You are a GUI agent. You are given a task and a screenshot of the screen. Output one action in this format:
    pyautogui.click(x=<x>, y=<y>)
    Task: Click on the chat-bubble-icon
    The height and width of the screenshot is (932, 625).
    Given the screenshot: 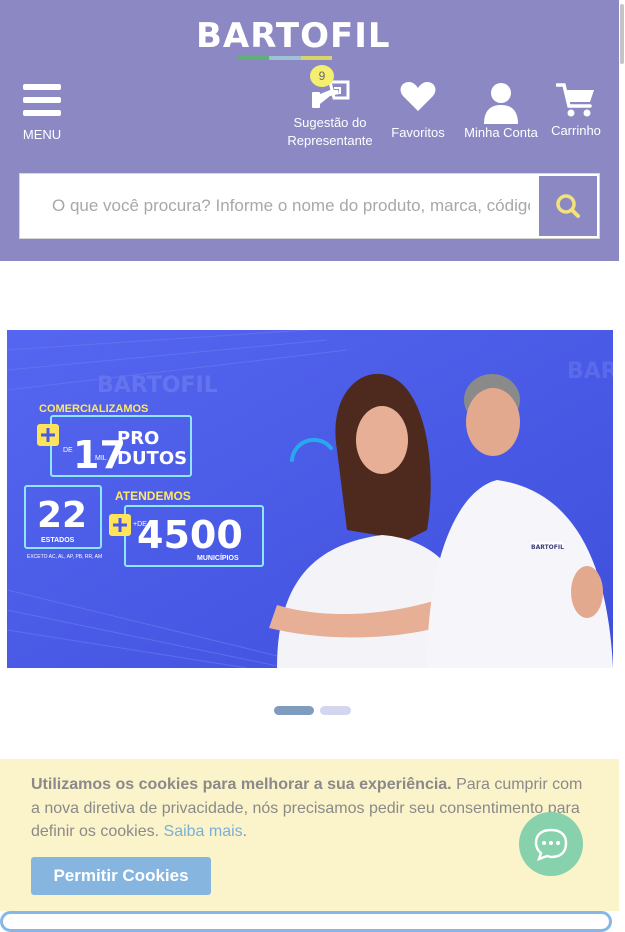 What is the action you would take?
    pyautogui.click(x=551, y=845)
    